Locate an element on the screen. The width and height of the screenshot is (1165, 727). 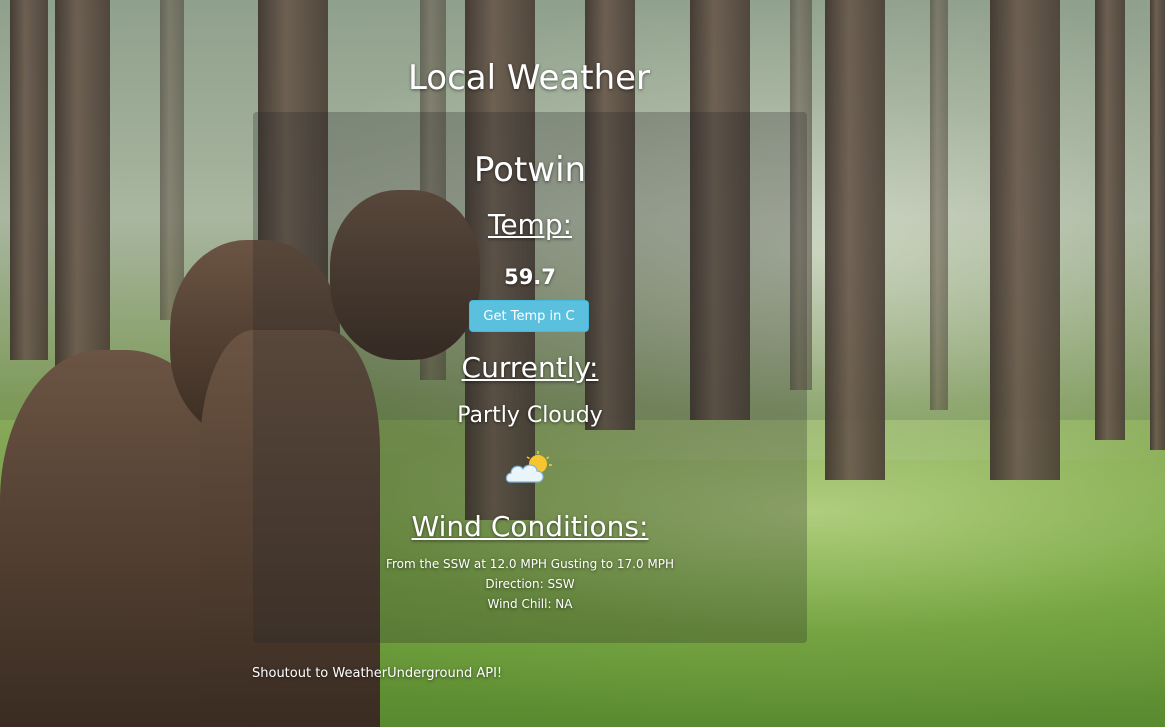
temp-value: 59.7 is located at coordinates (530, 277).